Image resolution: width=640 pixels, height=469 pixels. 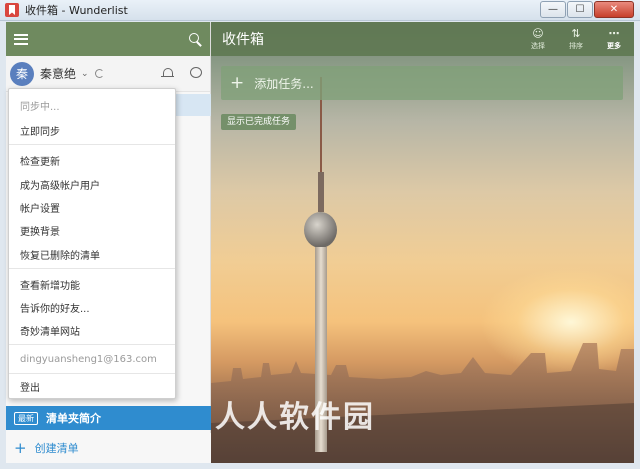 I want to click on create-list-label: 创建清单, so click(x=56, y=448).